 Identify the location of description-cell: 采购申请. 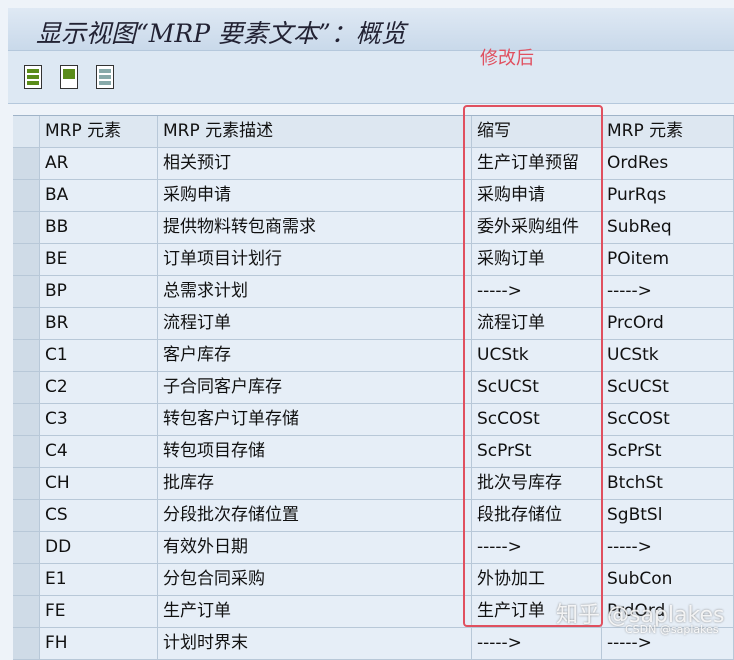
(315, 195).